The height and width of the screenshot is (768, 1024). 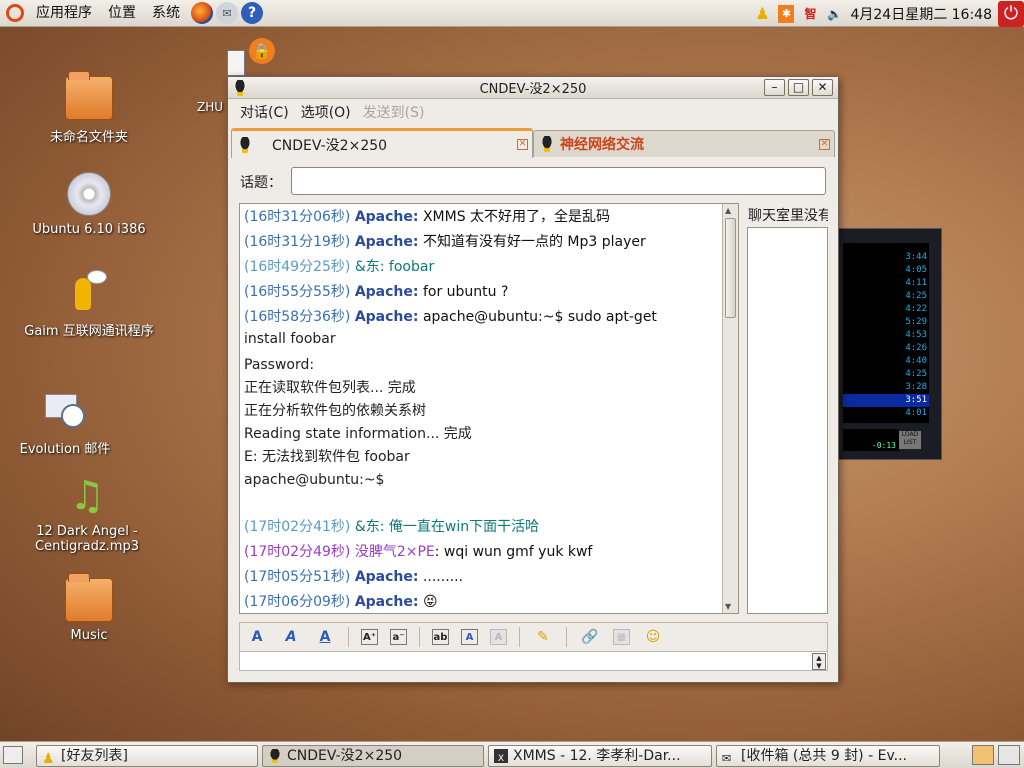 What do you see at coordinates (369, 637) in the screenshot?
I see `font-larger-icon: A⁺` at bounding box center [369, 637].